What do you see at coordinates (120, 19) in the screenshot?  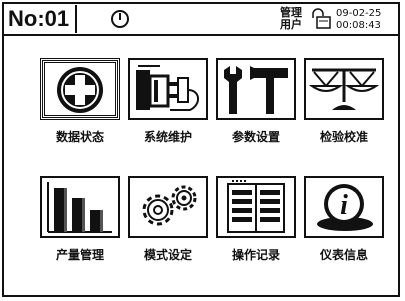 I see `power-icon` at bounding box center [120, 19].